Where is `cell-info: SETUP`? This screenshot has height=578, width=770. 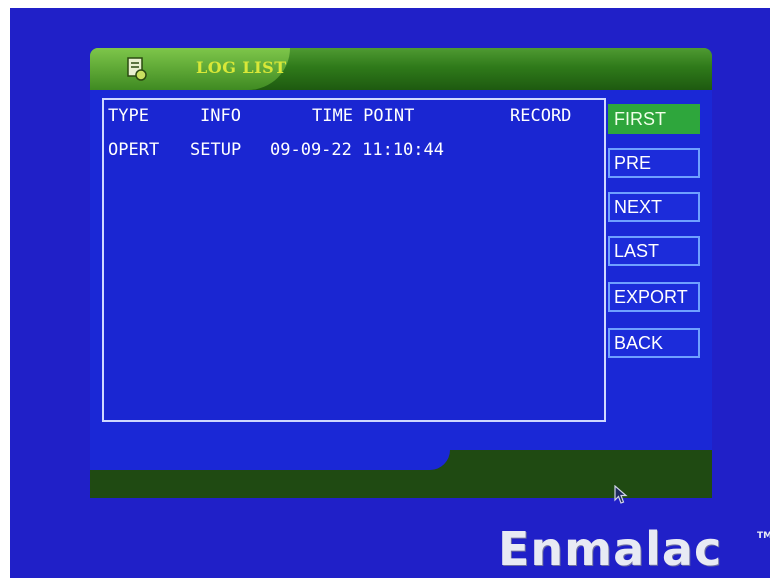 cell-info: SETUP is located at coordinates (216, 150).